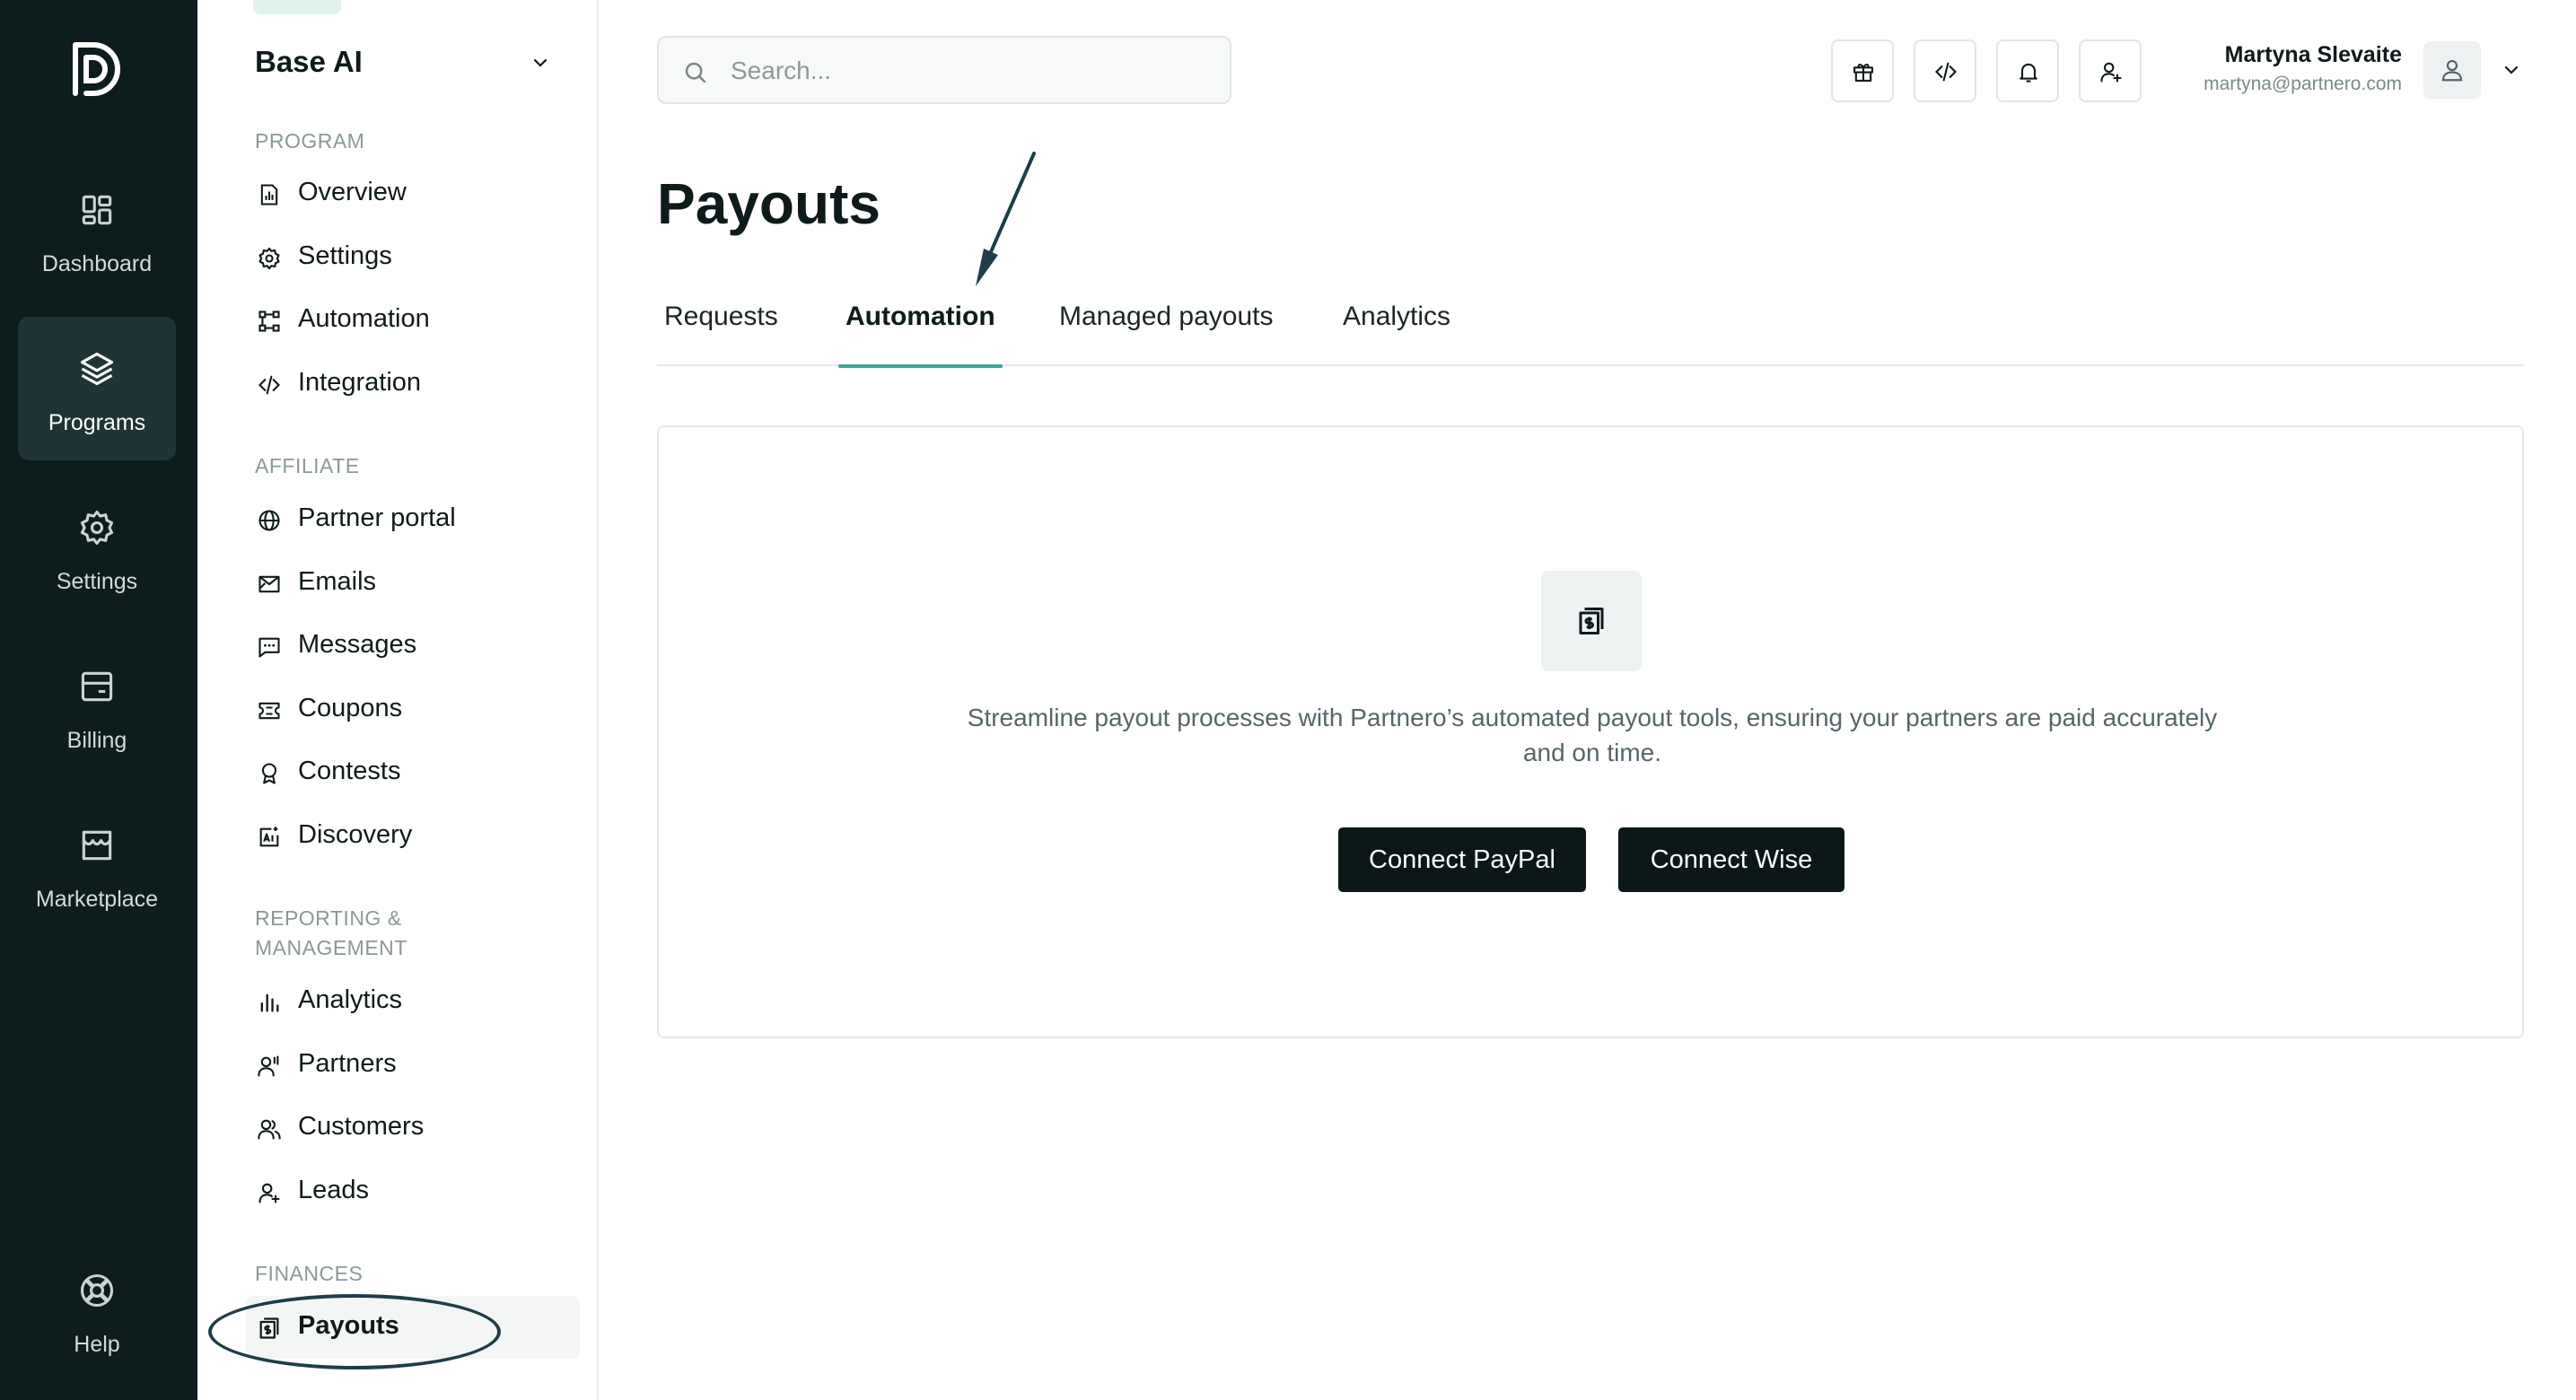 The image size is (2576, 1400). I want to click on sidebar-item-label: Contests, so click(349, 771).